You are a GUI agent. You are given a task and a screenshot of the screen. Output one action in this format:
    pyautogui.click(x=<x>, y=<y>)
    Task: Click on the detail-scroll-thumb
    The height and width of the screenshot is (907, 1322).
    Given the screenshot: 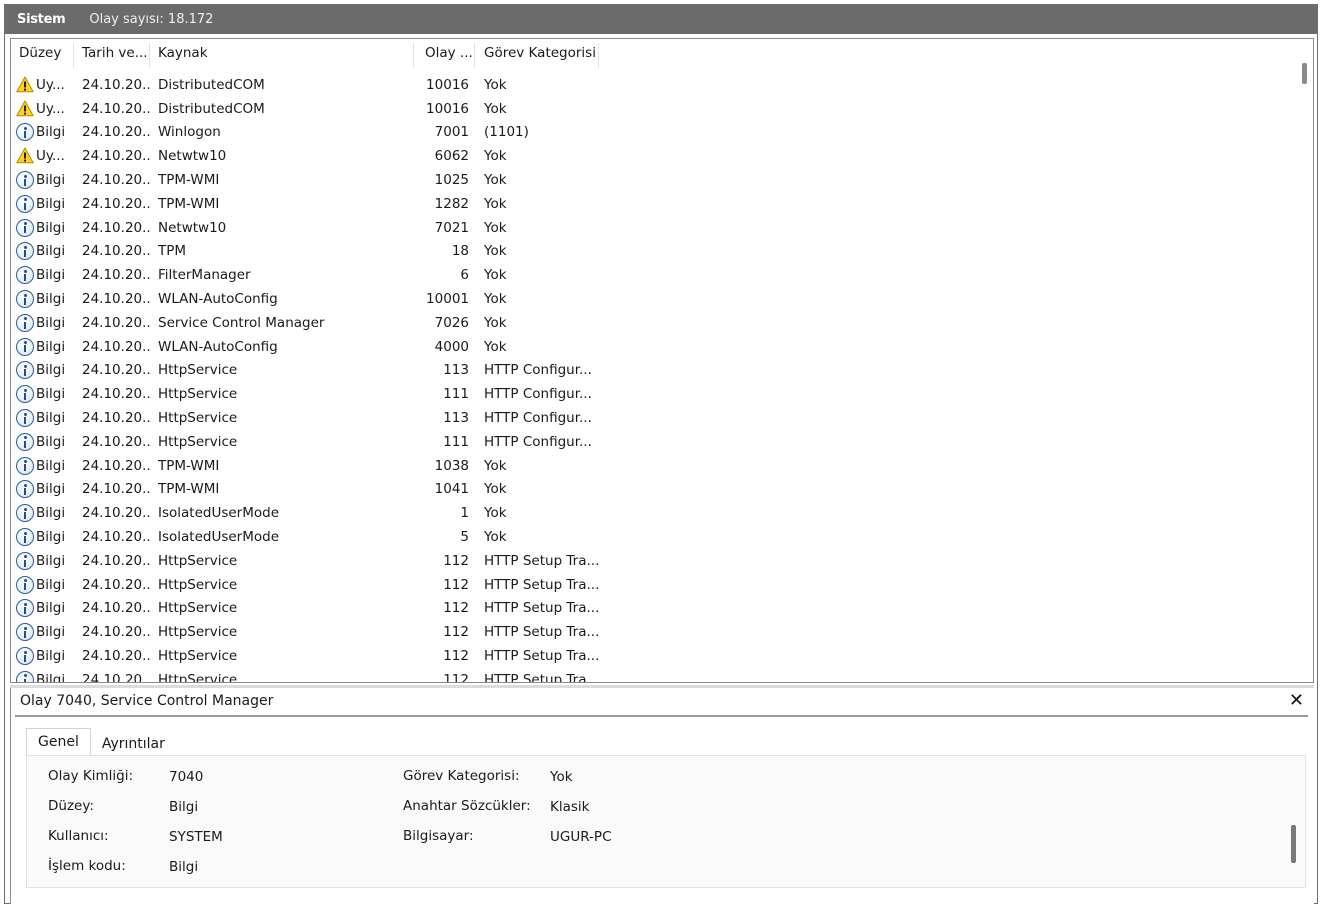 What is the action you would take?
    pyautogui.click(x=1293, y=844)
    